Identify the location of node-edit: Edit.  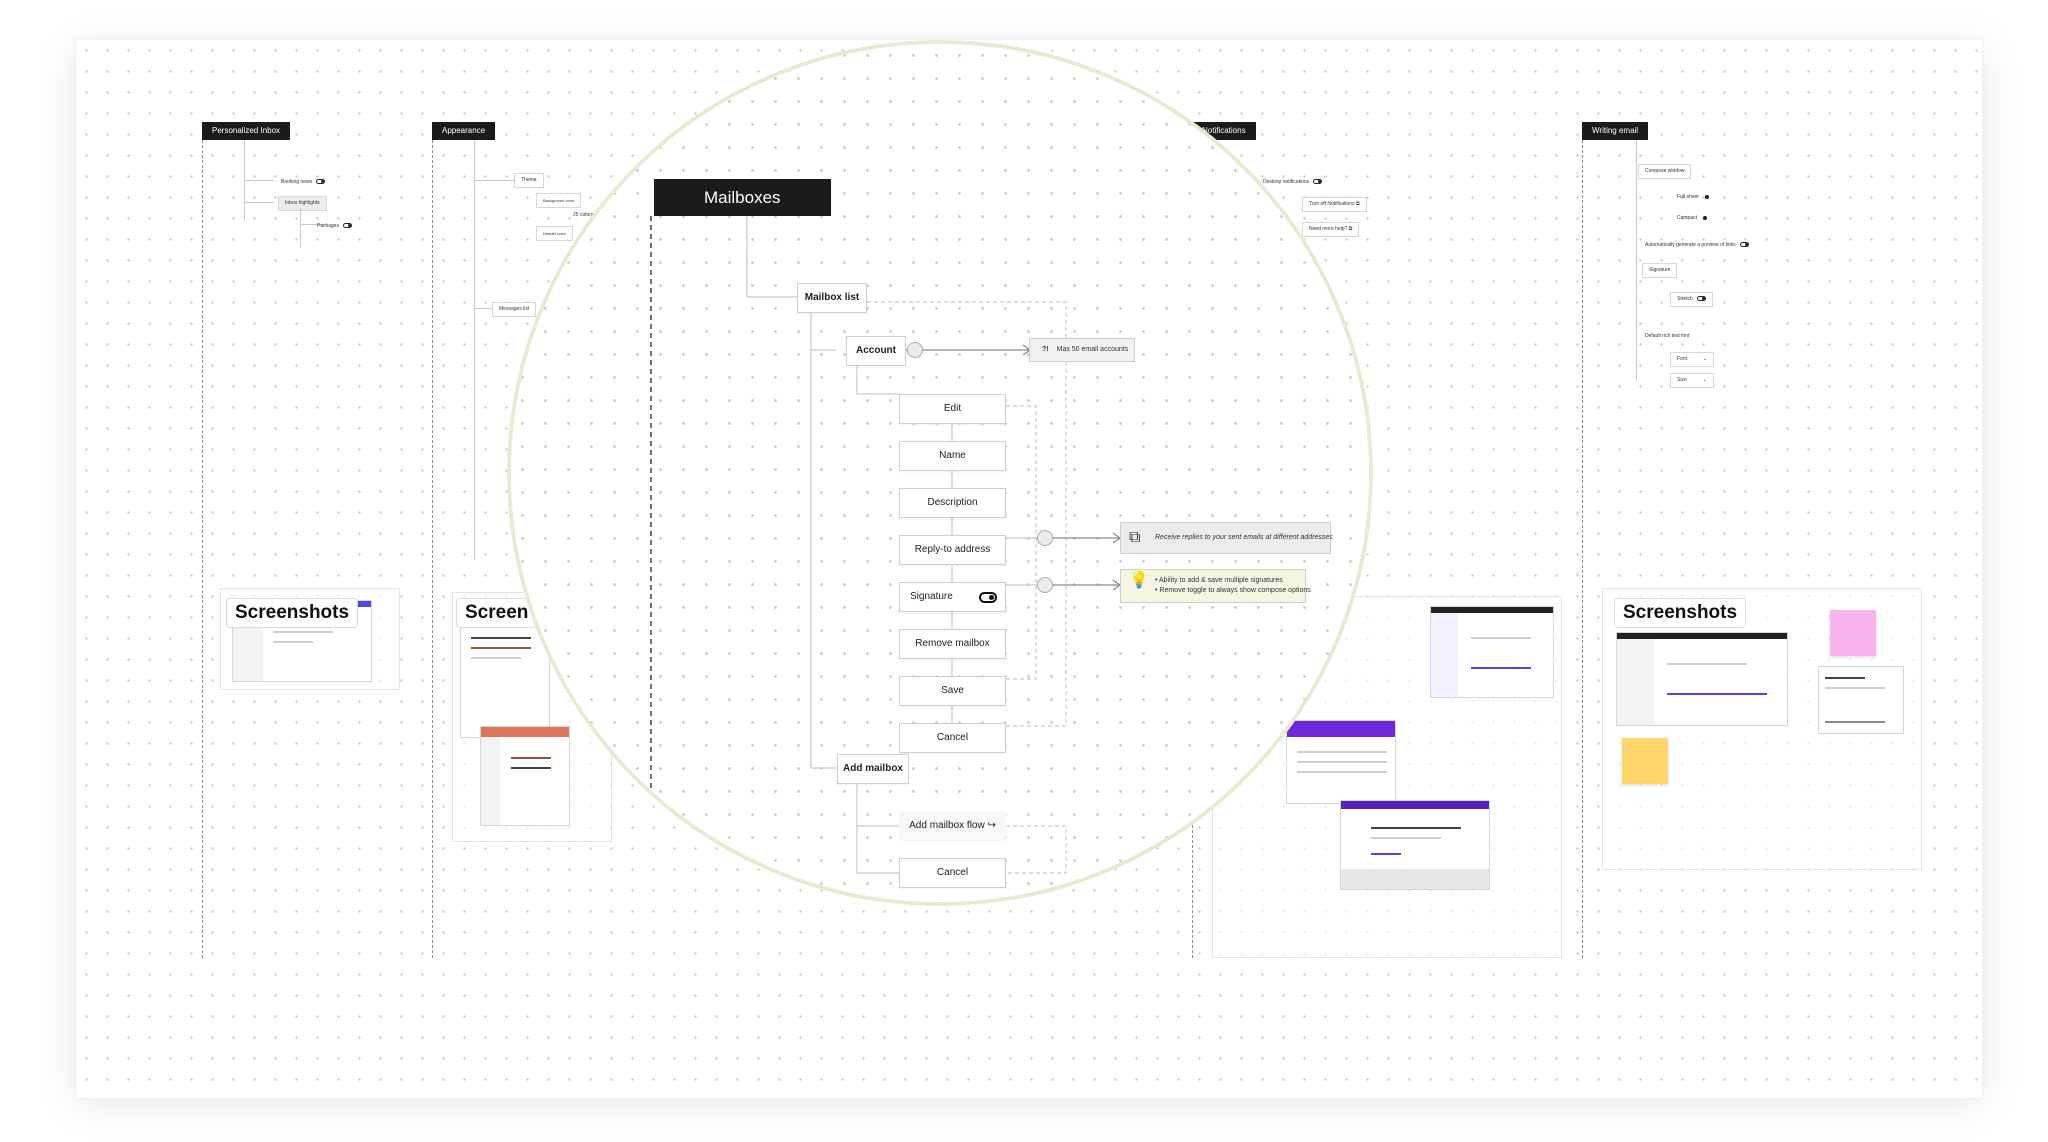
(952, 409).